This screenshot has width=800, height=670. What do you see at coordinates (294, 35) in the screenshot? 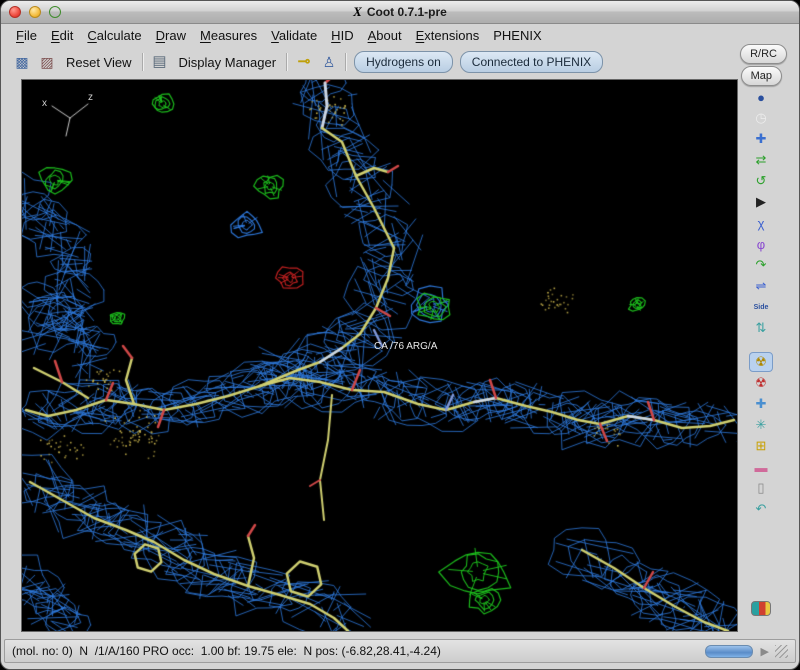
I see `menu-validate: Validate` at bounding box center [294, 35].